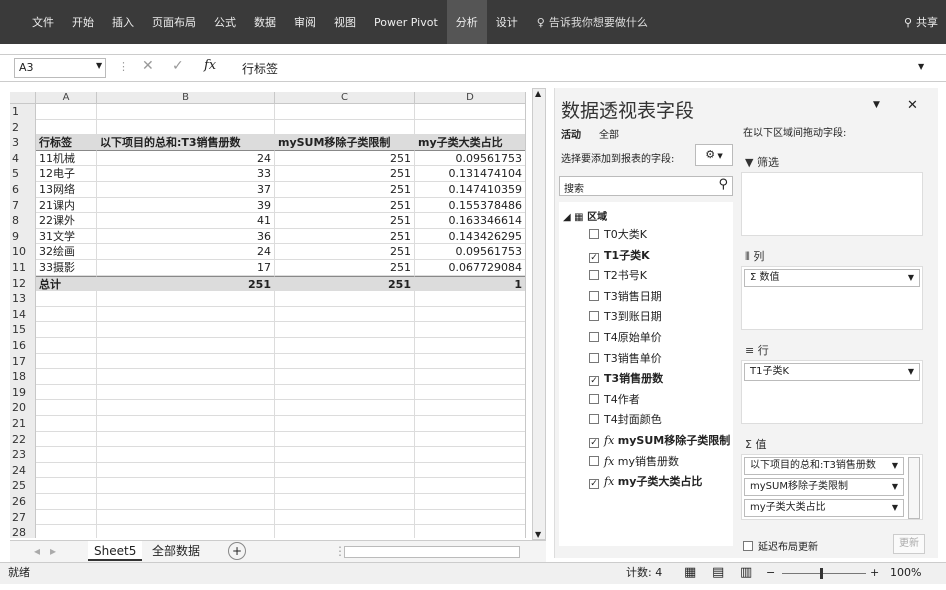  What do you see at coordinates (99, 65) in the screenshot?
I see `namebox-dropdown-icon: ▼` at bounding box center [99, 65].